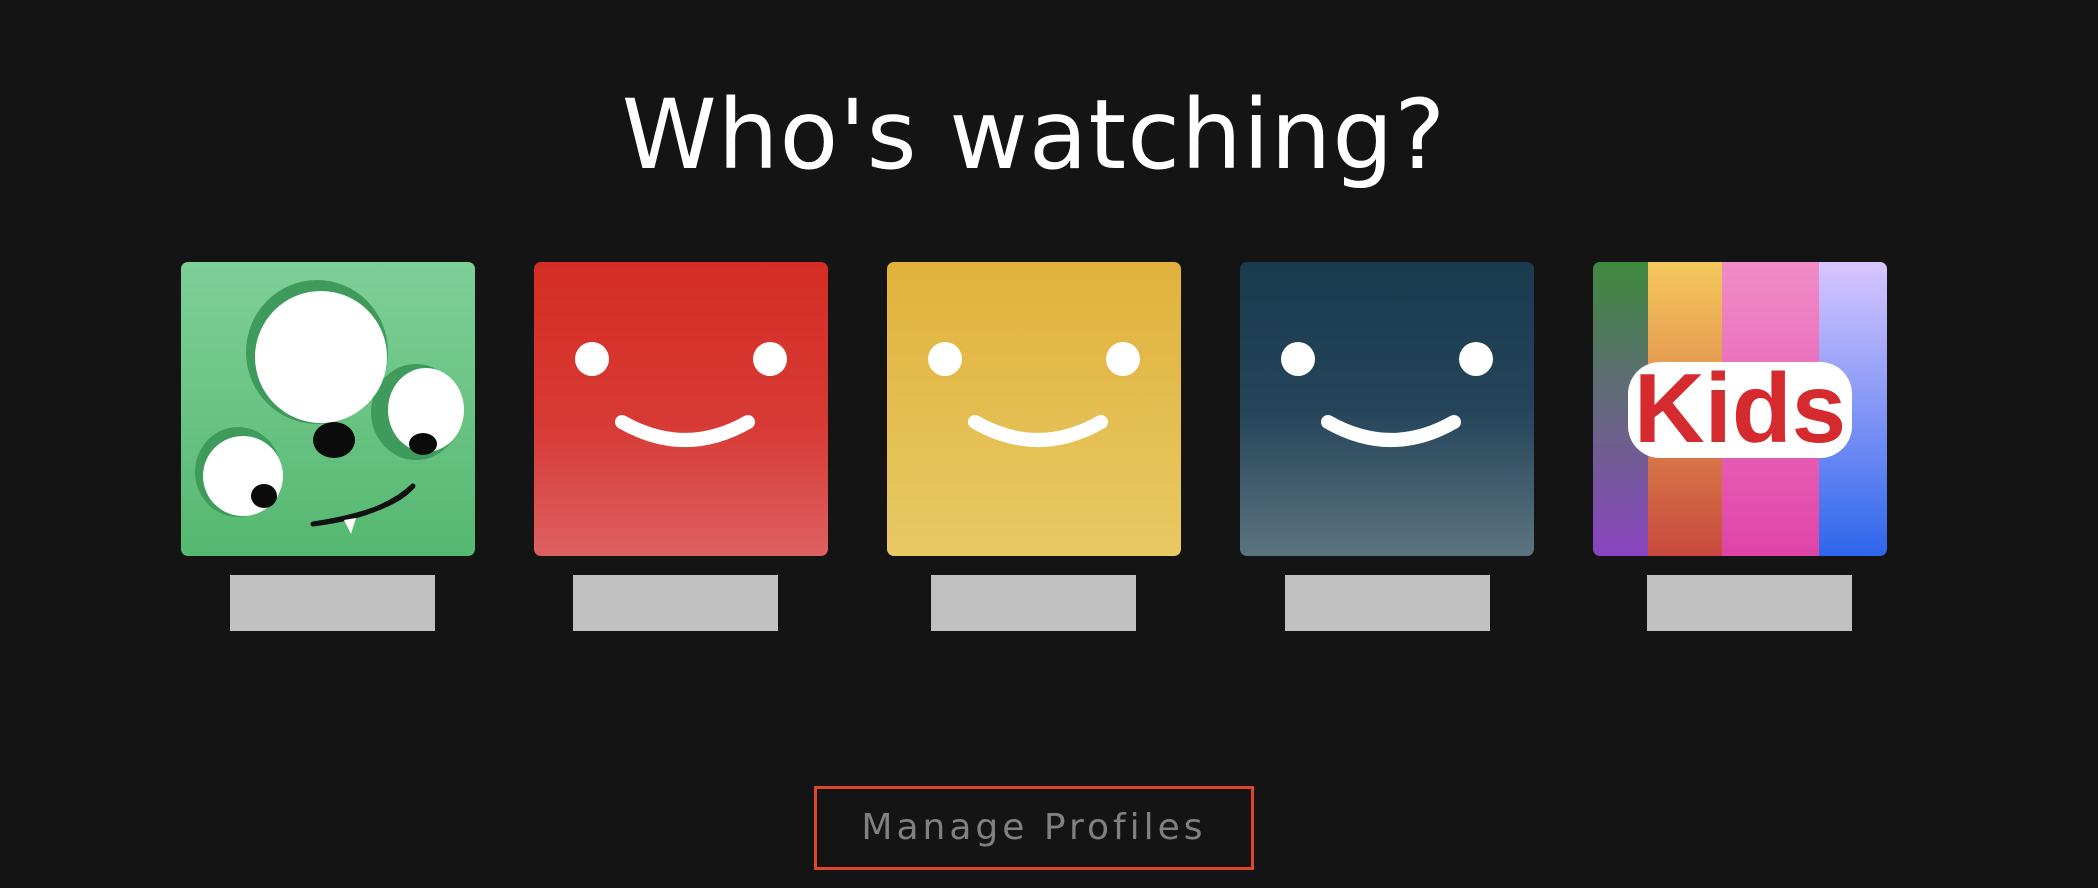 This screenshot has height=888, width=2098. I want to click on navy-smiley-avatar-icon, so click(1387, 409).